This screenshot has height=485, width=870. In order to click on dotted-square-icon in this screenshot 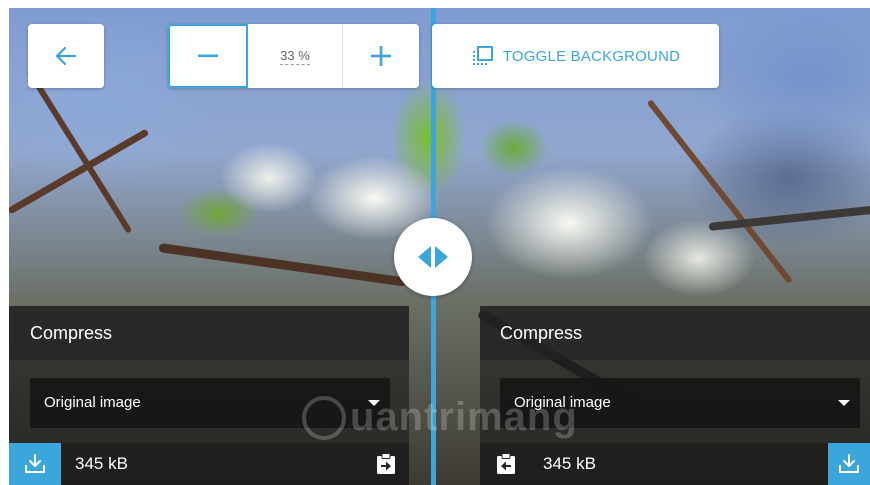, I will do `click(482, 55)`.